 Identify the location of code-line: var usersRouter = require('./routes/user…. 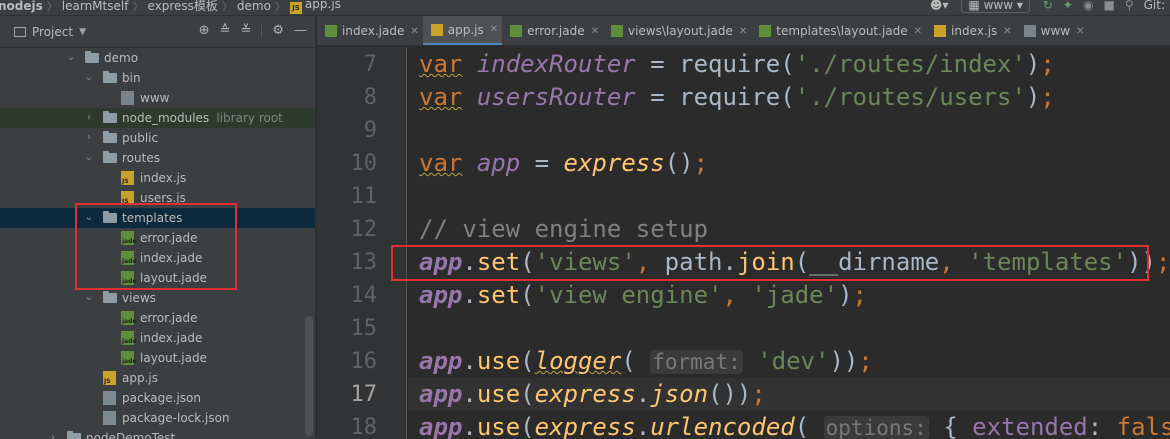
(789, 97).